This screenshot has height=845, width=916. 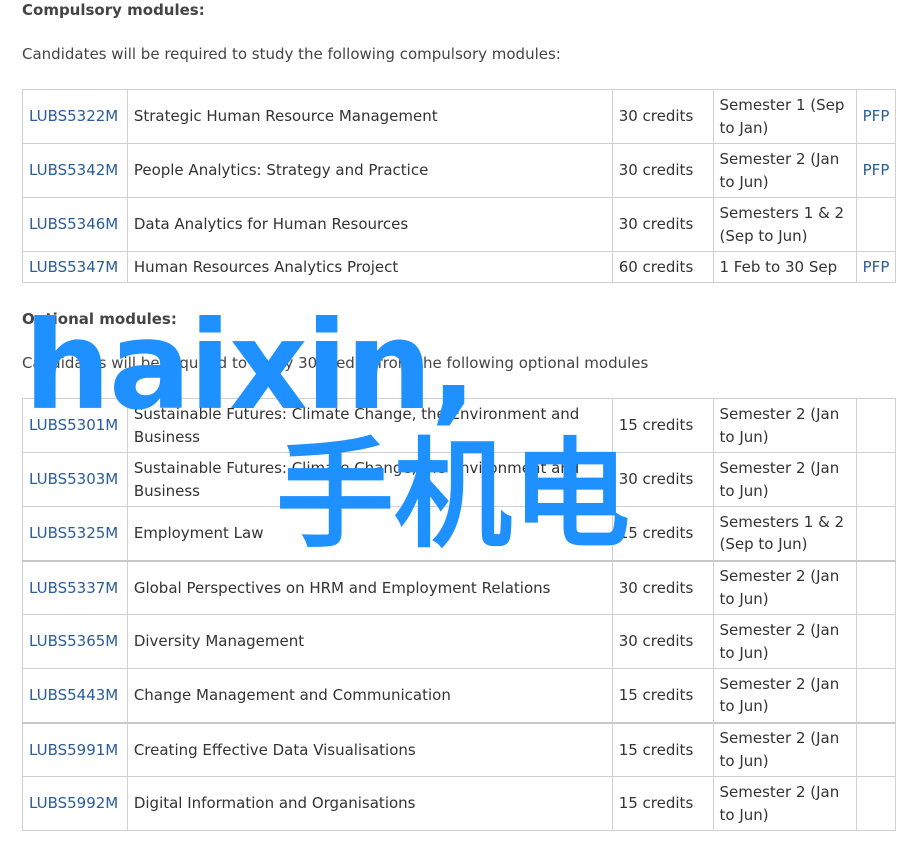 What do you see at coordinates (784, 116) in the screenshot?
I see `module-semester: Semester 1 (Sep to Jan)` at bounding box center [784, 116].